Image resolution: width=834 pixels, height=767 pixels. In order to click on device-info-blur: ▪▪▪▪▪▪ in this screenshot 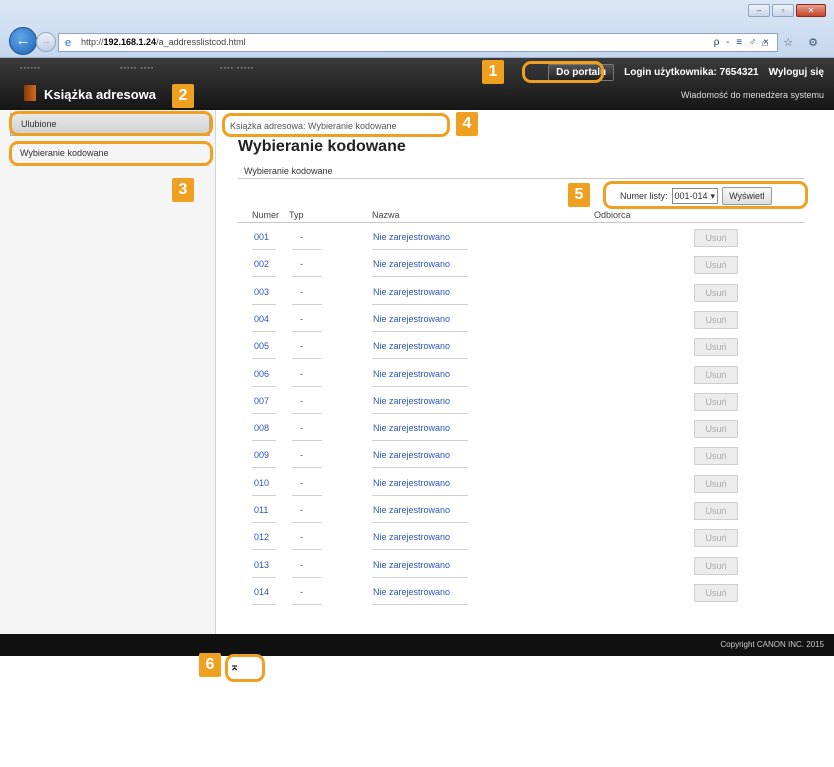, I will do `click(30, 68)`.